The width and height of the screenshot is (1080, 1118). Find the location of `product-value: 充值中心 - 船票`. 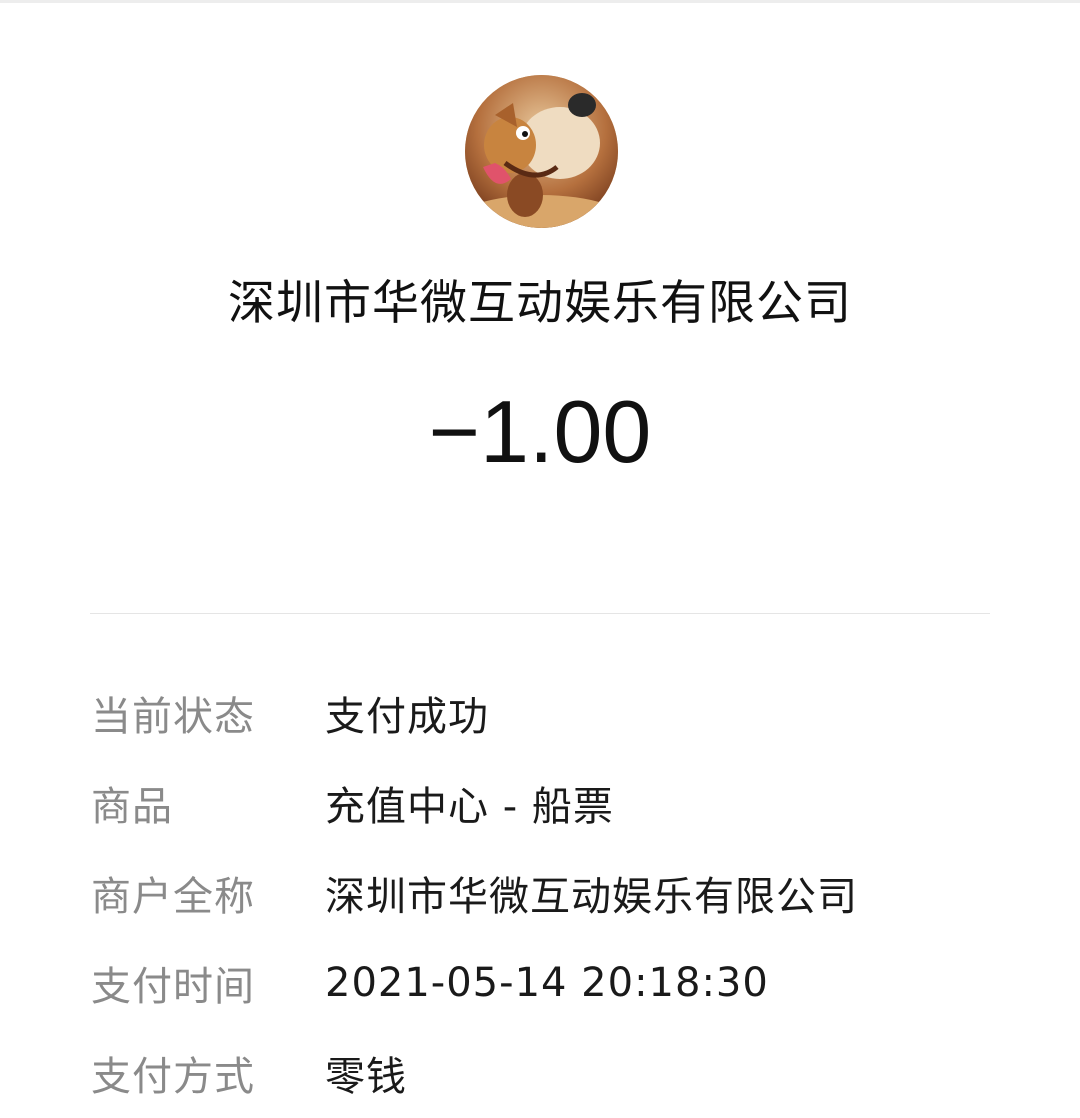

product-value: 充值中心 - 船票 is located at coordinates (469, 807).